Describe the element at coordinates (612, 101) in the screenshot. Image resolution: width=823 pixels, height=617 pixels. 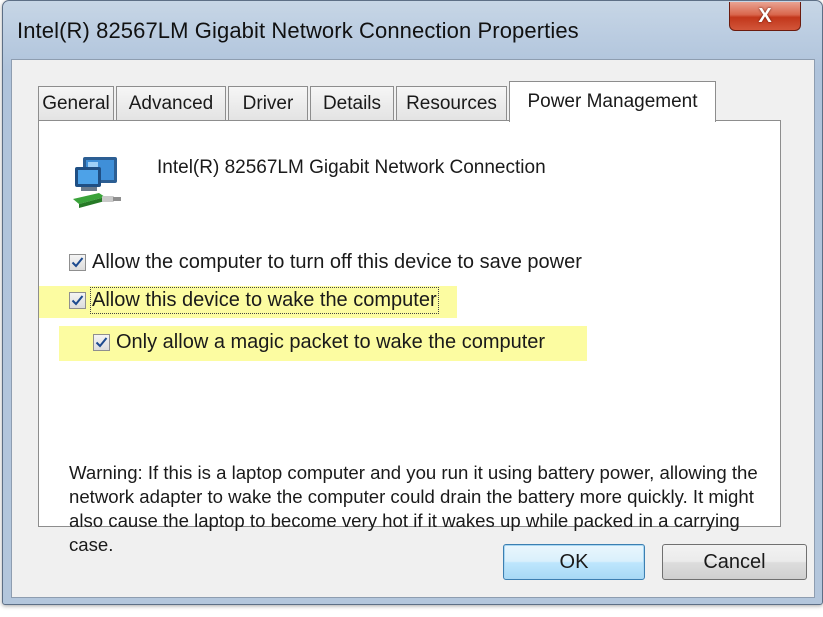
I see `tab-power-management: Power Management` at that location.